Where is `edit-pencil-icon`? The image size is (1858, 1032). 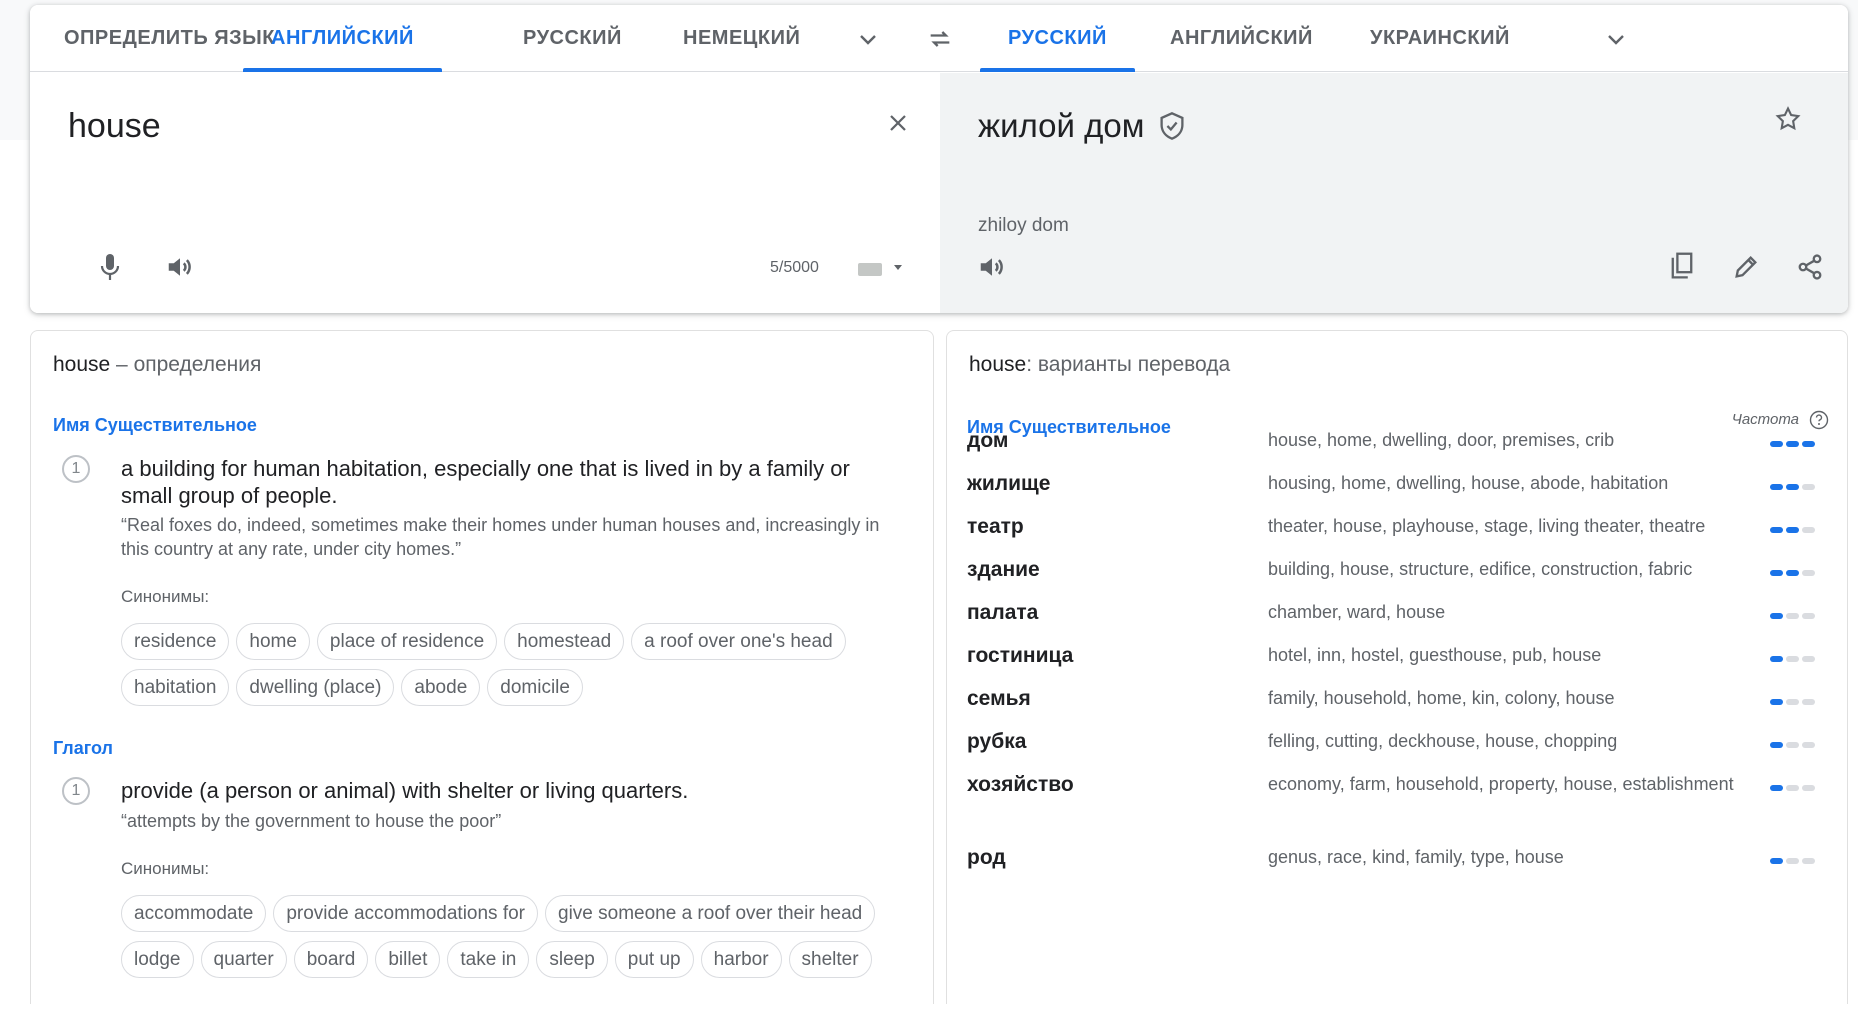 edit-pencil-icon is located at coordinates (1746, 267).